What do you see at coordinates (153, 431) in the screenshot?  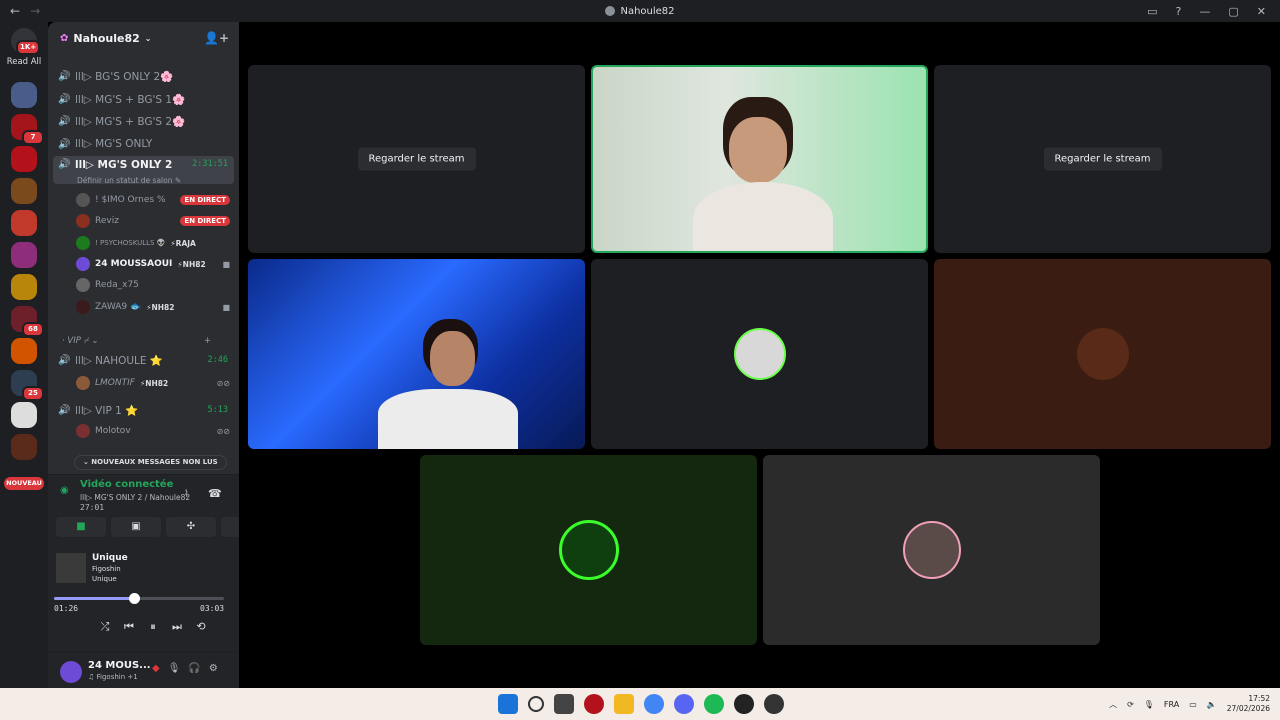 I see `voice-member: Molotov ⊘⊘` at bounding box center [153, 431].